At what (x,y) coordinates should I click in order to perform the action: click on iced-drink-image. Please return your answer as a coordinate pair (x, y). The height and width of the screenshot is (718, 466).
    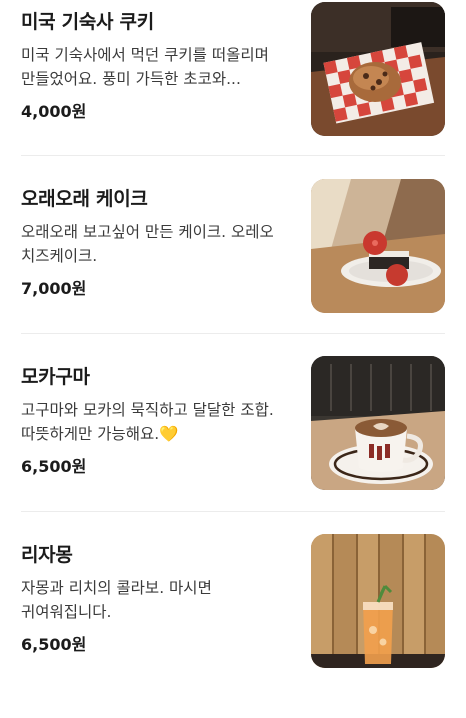
    Looking at the image, I should click on (378, 601).